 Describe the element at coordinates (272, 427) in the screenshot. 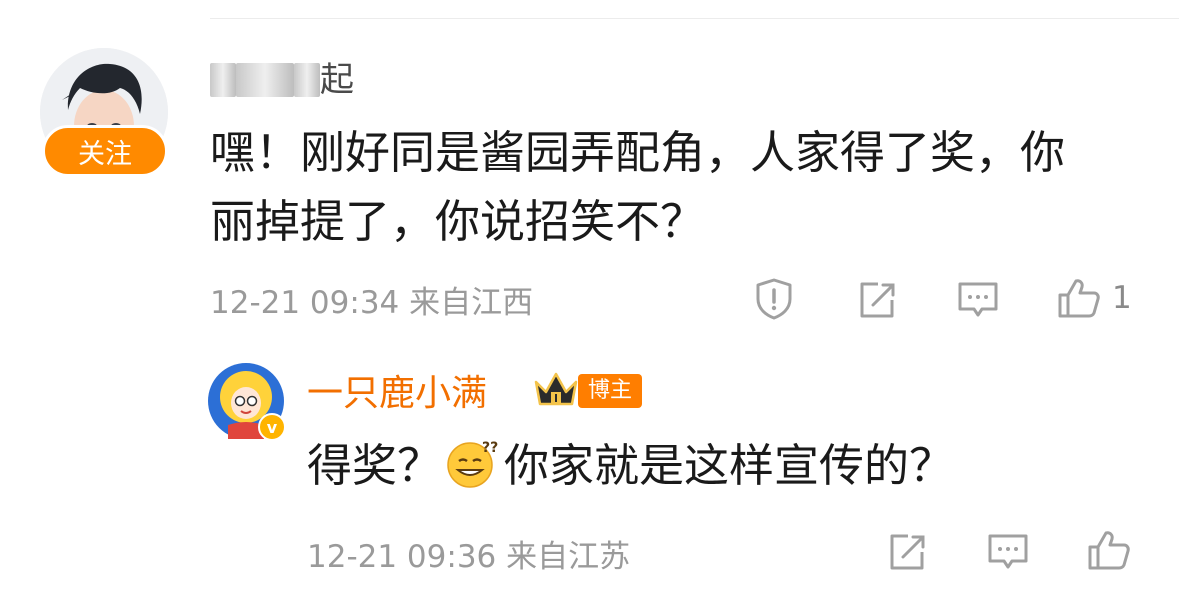

I see `verified-badge: v` at that location.